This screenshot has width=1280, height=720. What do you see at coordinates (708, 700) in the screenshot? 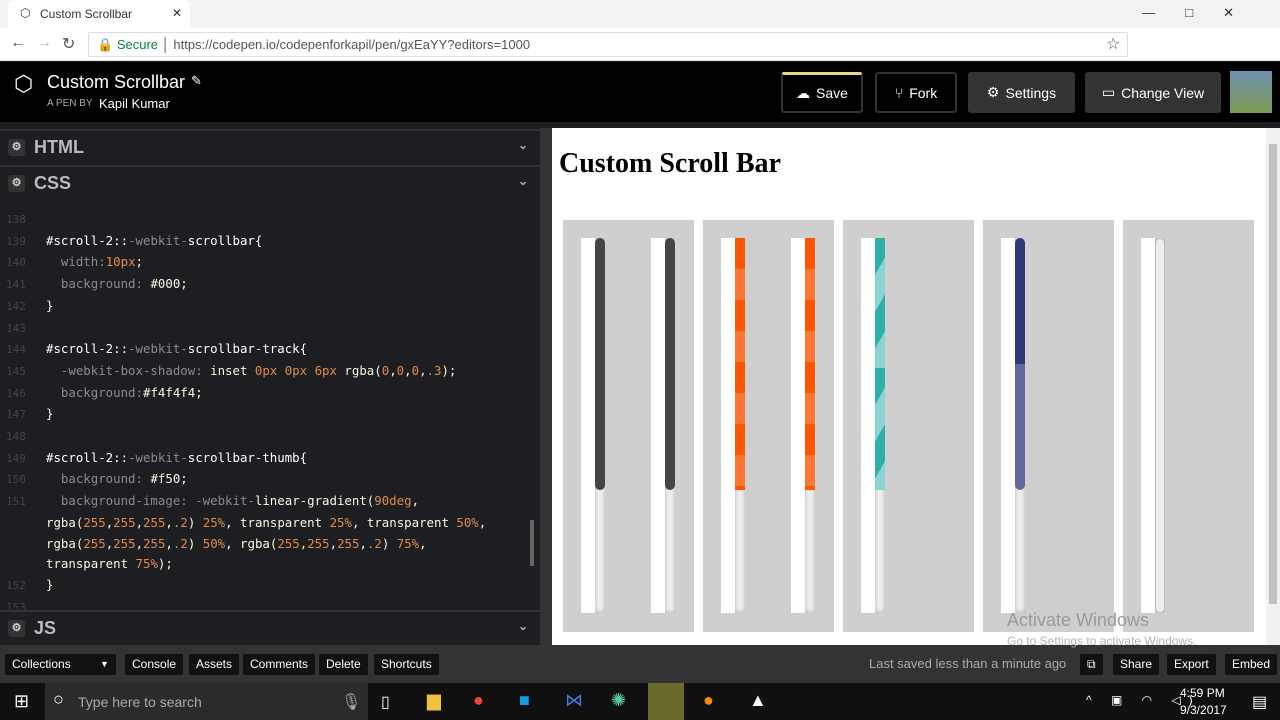
I see `firefox-icon: ●` at bounding box center [708, 700].